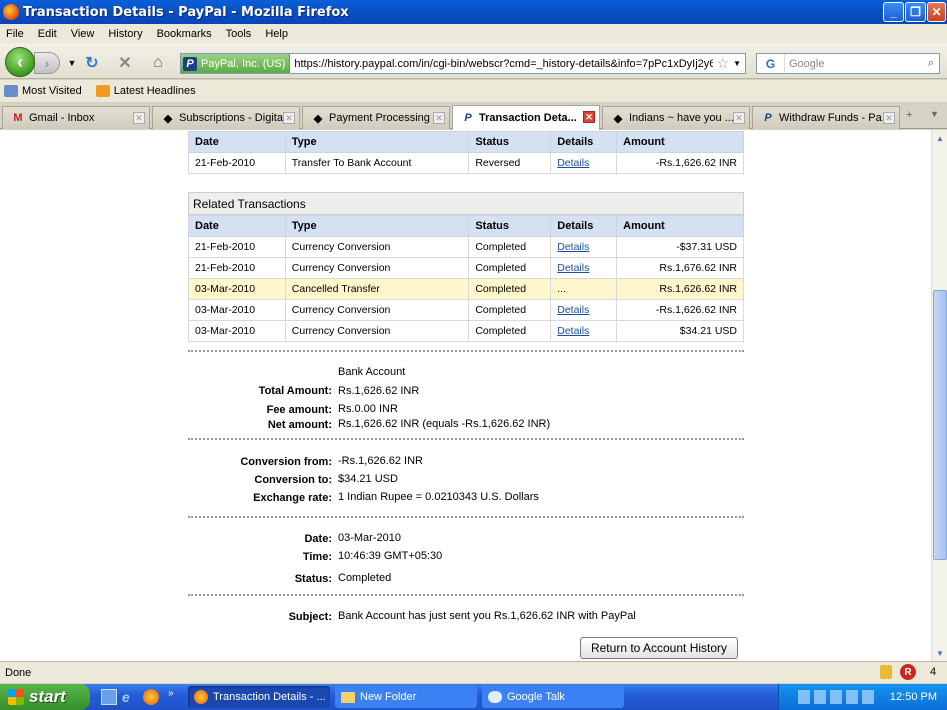 The image size is (947, 710). I want to click on back-button: ‹, so click(20, 62).